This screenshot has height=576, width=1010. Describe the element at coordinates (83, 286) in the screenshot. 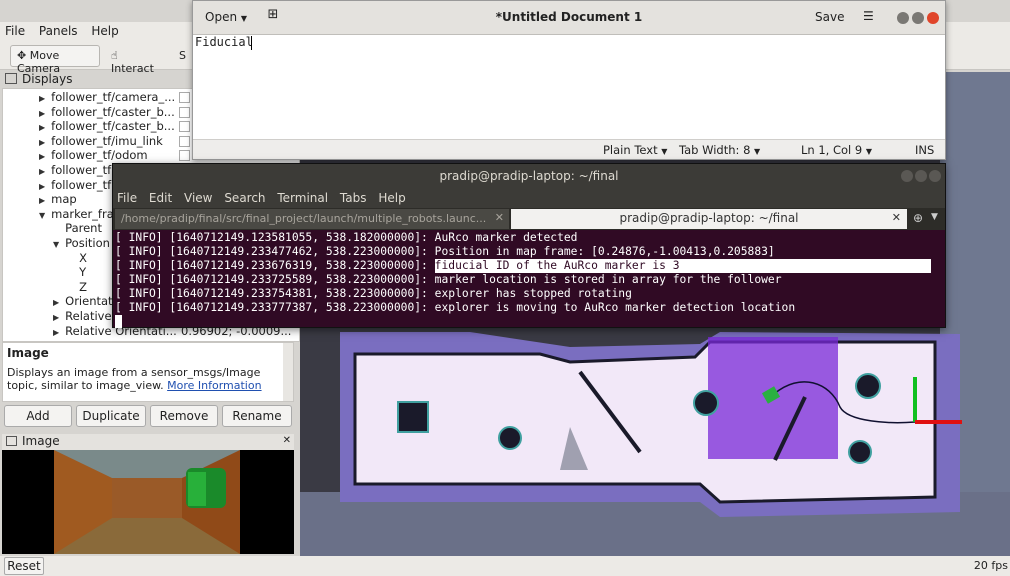

I see `tree-item-label: Z` at that location.